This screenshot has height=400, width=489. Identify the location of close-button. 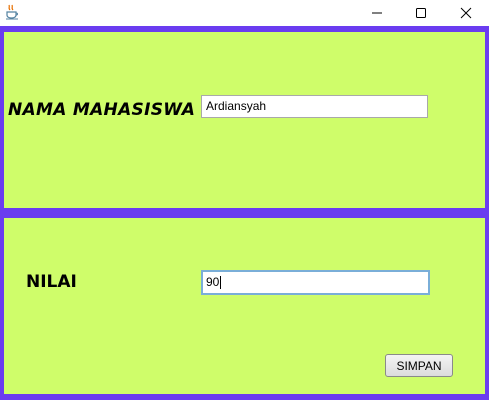
(466, 13).